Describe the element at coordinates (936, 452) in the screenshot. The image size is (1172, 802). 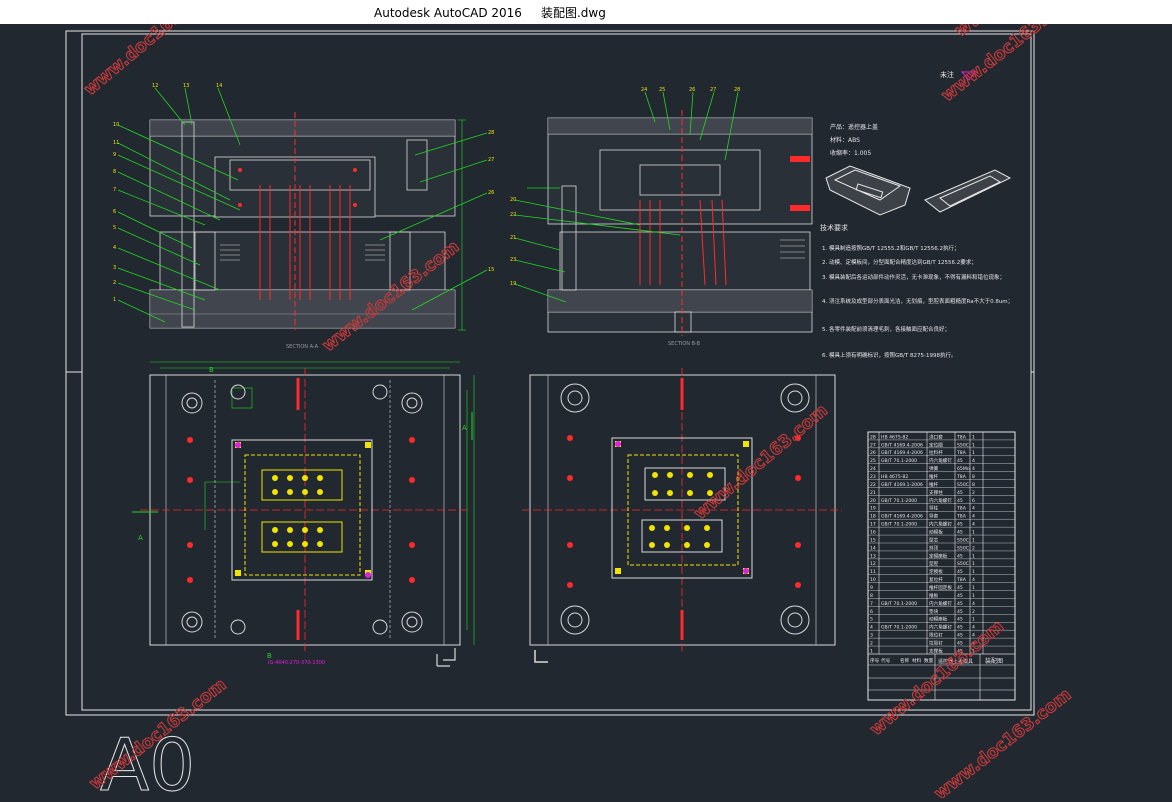
I see `bom-cell: 拉料杆` at that location.